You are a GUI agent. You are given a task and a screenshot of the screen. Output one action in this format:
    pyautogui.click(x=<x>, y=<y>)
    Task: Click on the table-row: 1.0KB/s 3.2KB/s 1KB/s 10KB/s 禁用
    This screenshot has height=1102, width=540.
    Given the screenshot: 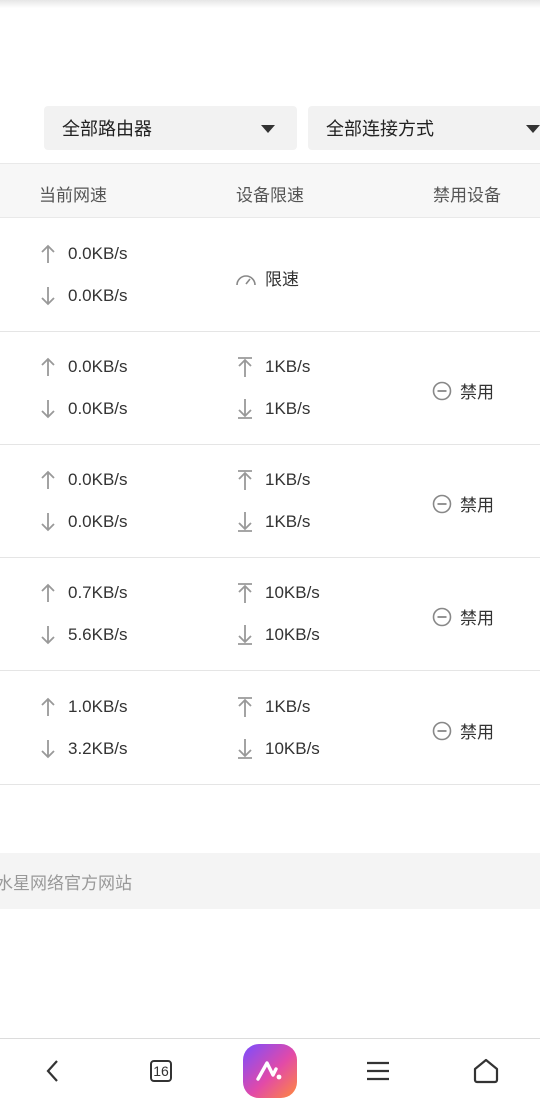 What is the action you would take?
    pyautogui.click(x=270, y=728)
    